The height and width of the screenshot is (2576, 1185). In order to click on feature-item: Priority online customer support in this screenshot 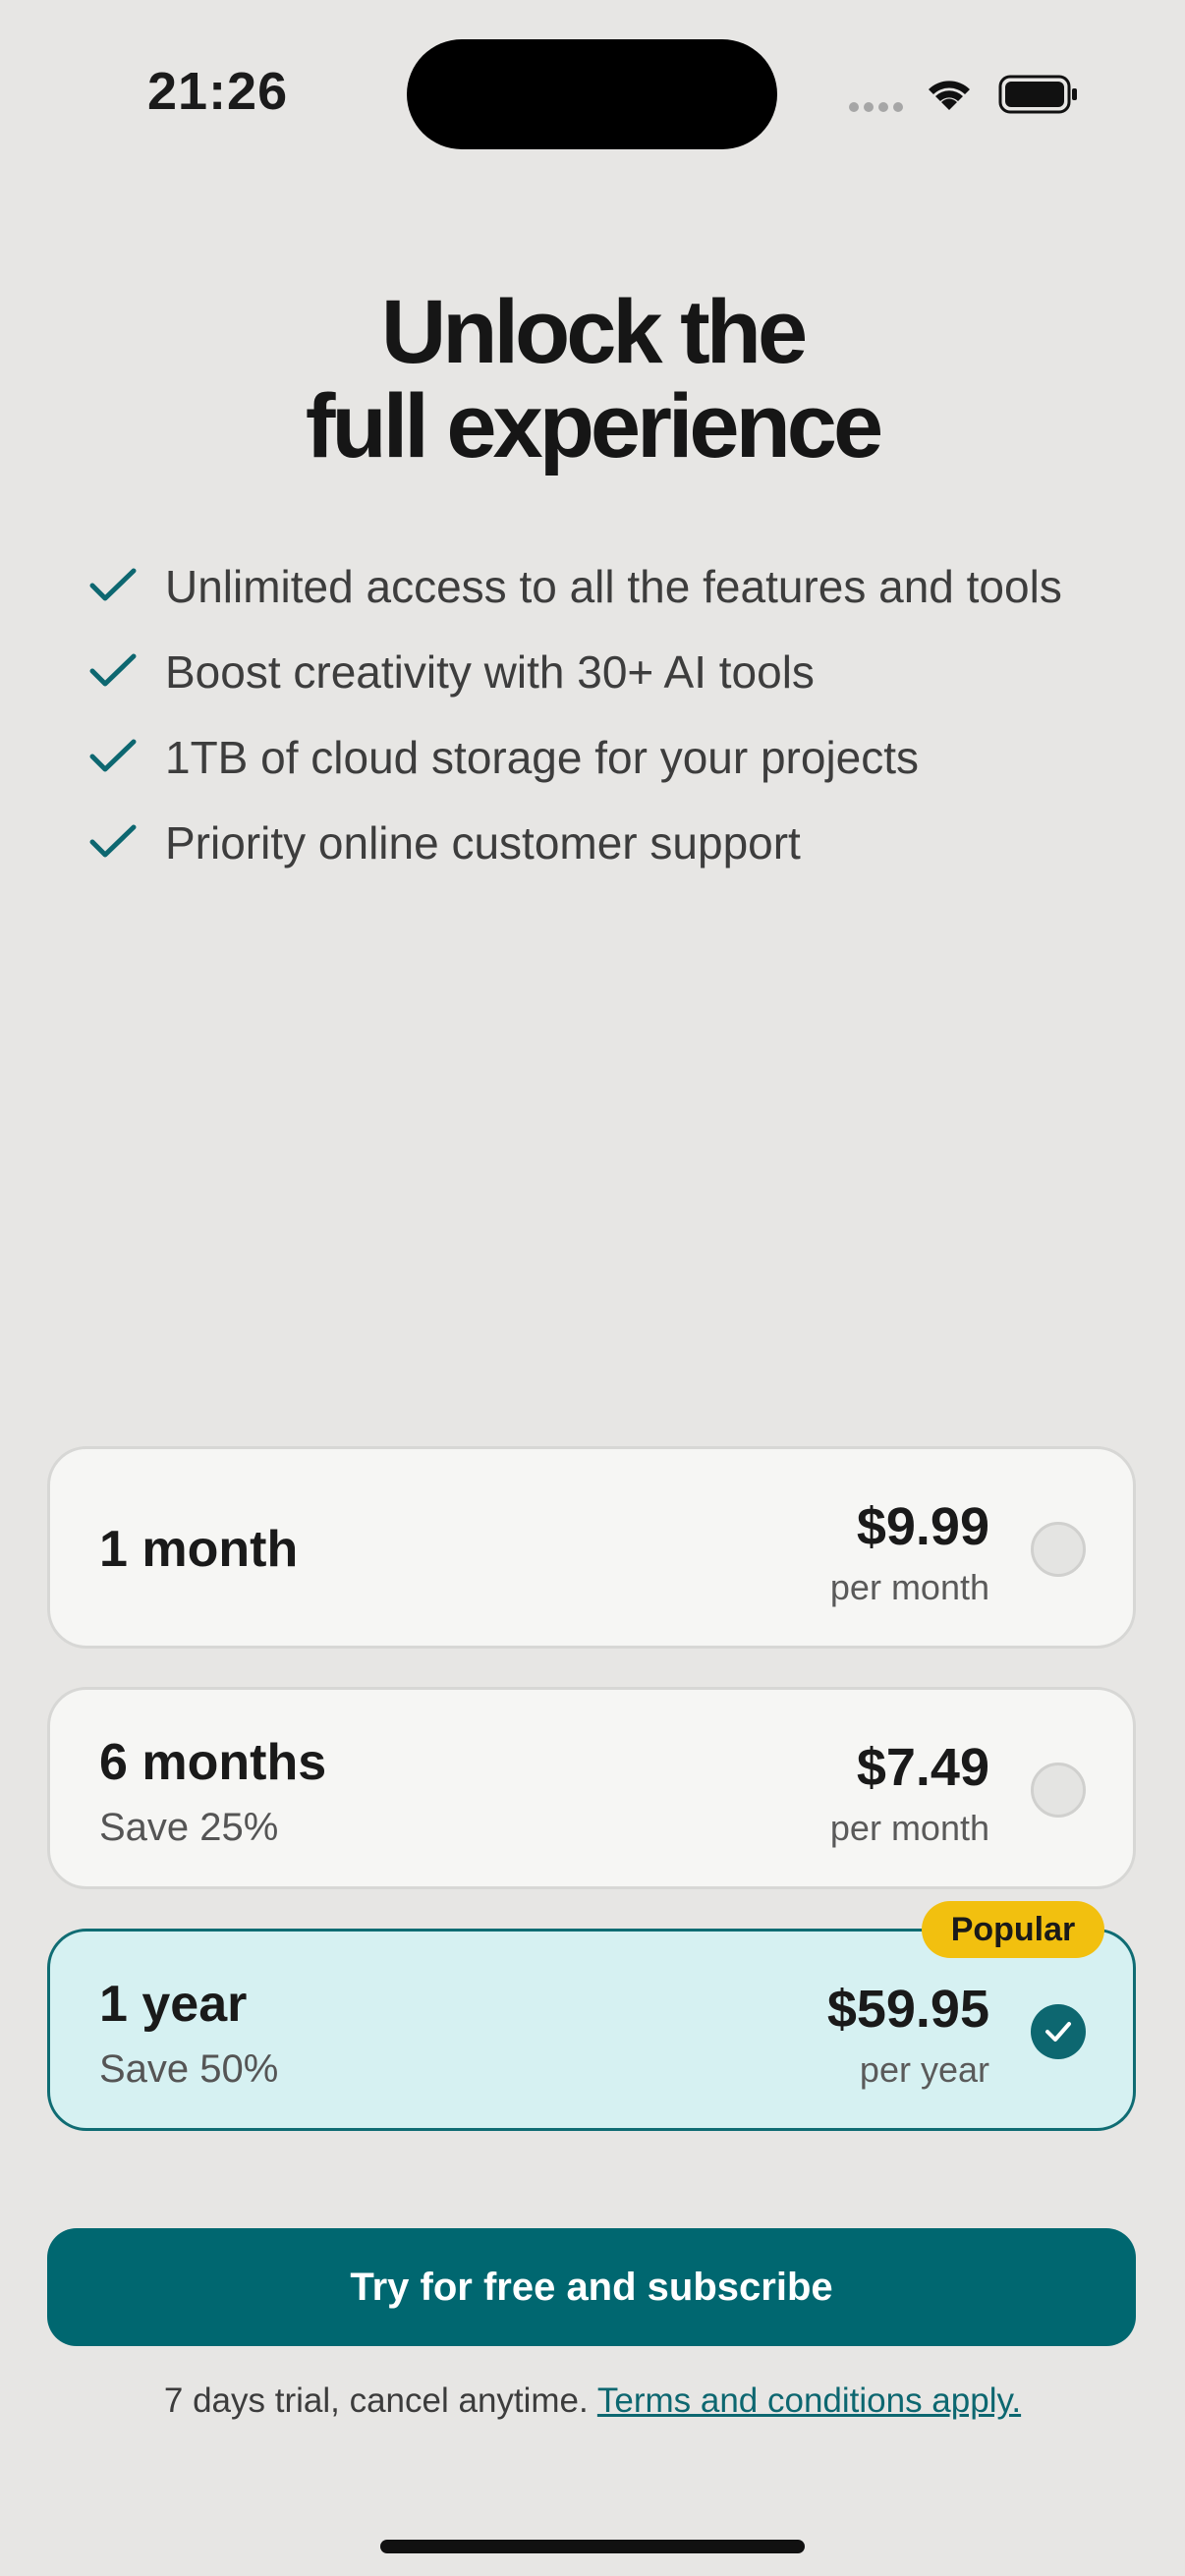, I will do `click(599, 843)`.